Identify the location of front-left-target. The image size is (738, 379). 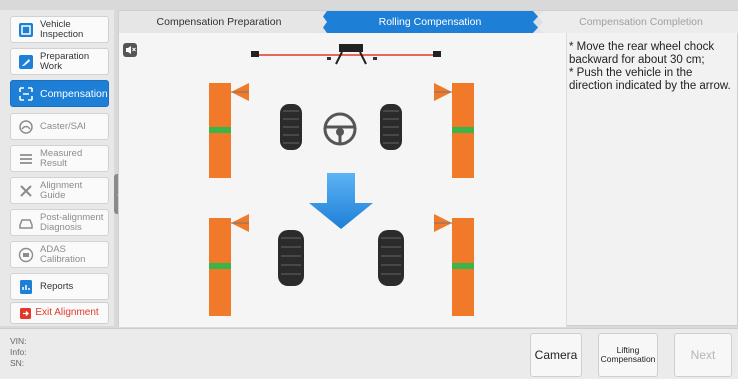
(229, 130).